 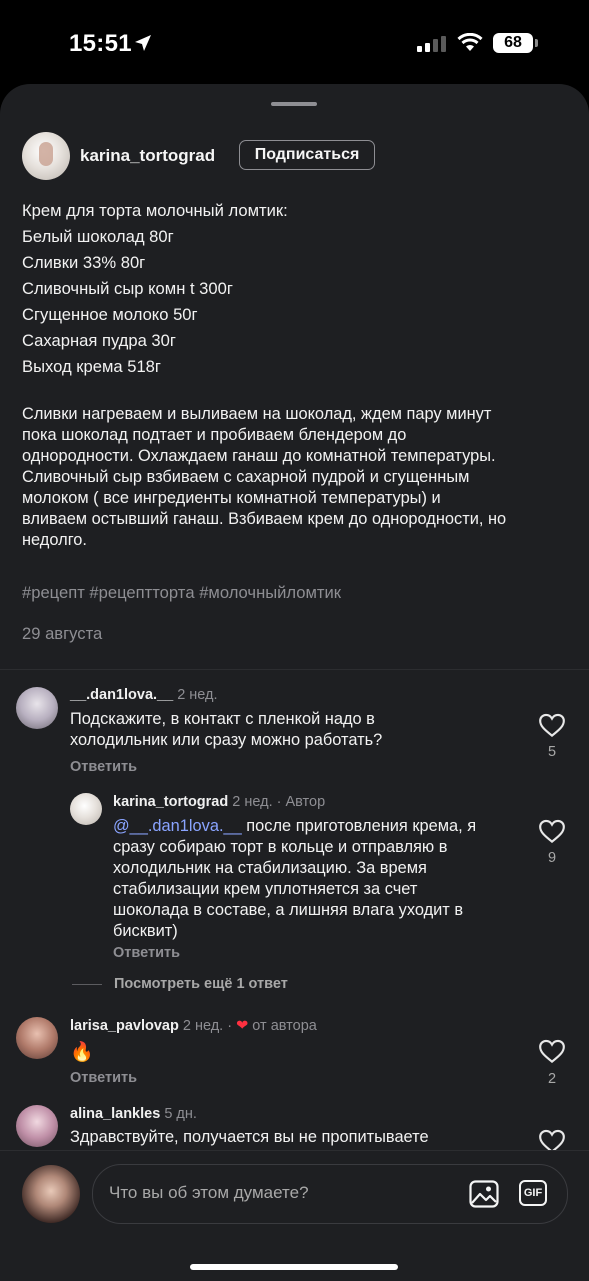 I want to click on view-more-replies-label: Посмотреть ещё 1 ответ, so click(x=201, y=984).